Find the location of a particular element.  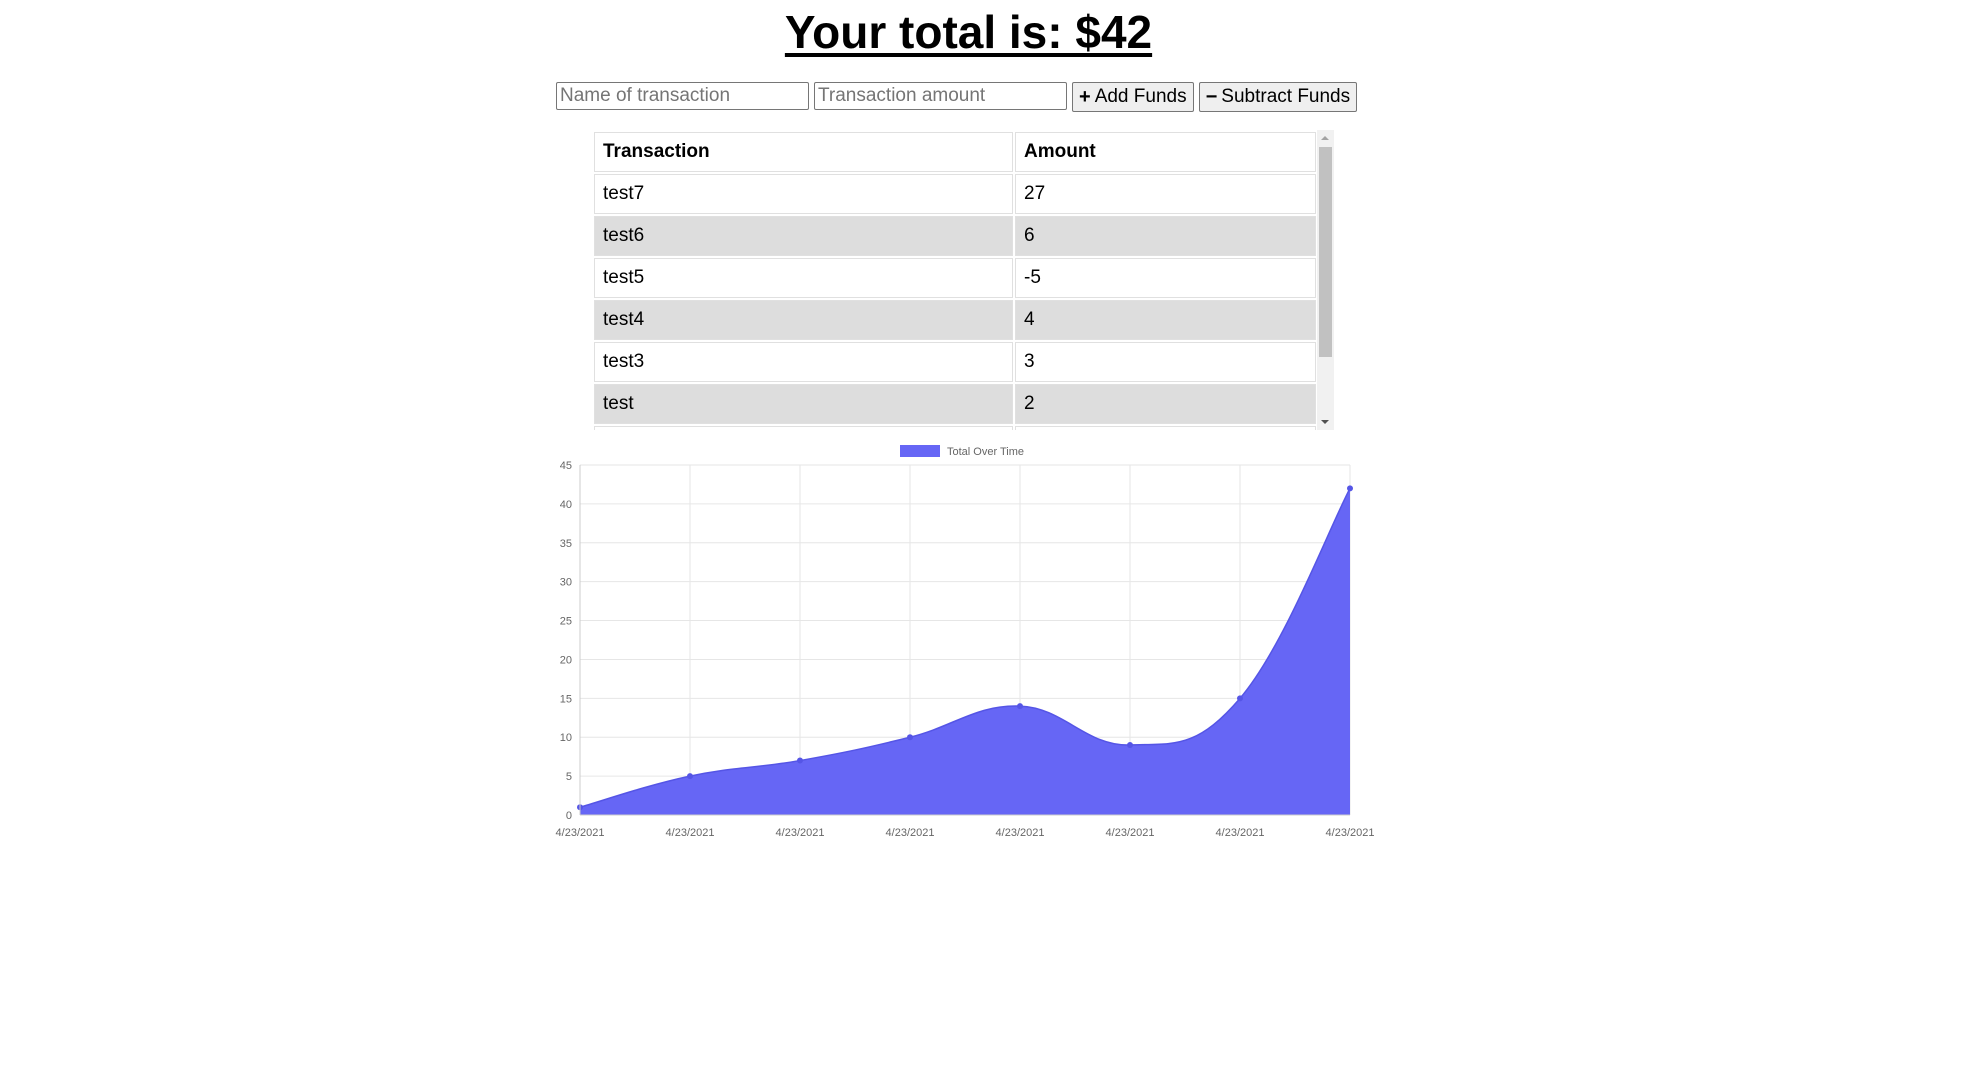

series-area-total-over-time is located at coordinates (965, 651).